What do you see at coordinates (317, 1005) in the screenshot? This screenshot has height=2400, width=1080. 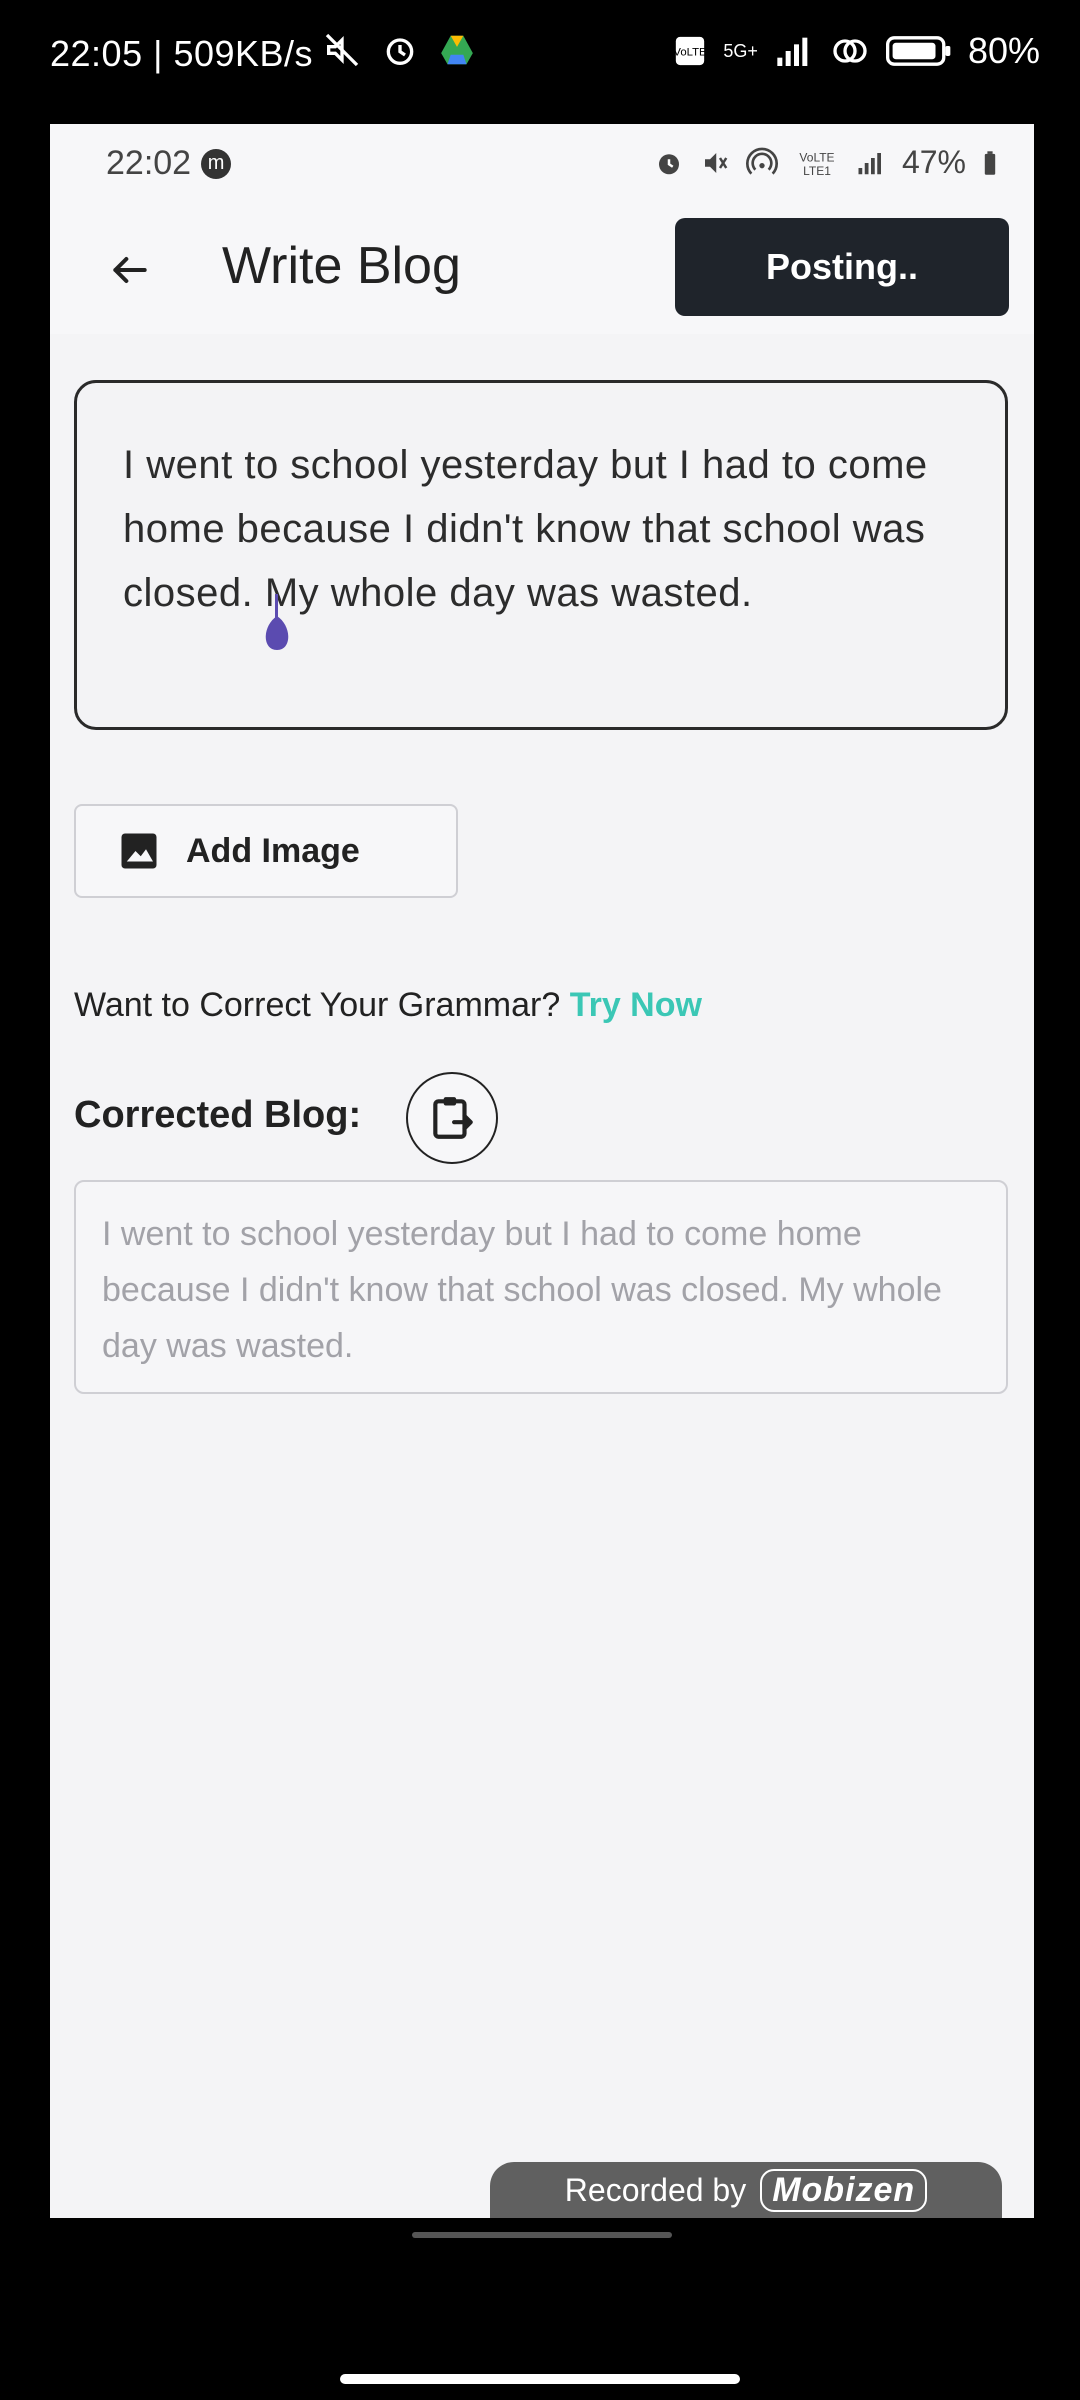 I see `grammar-prompt: Want to Correct Your Grammar?` at bounding box center [317, 1005].